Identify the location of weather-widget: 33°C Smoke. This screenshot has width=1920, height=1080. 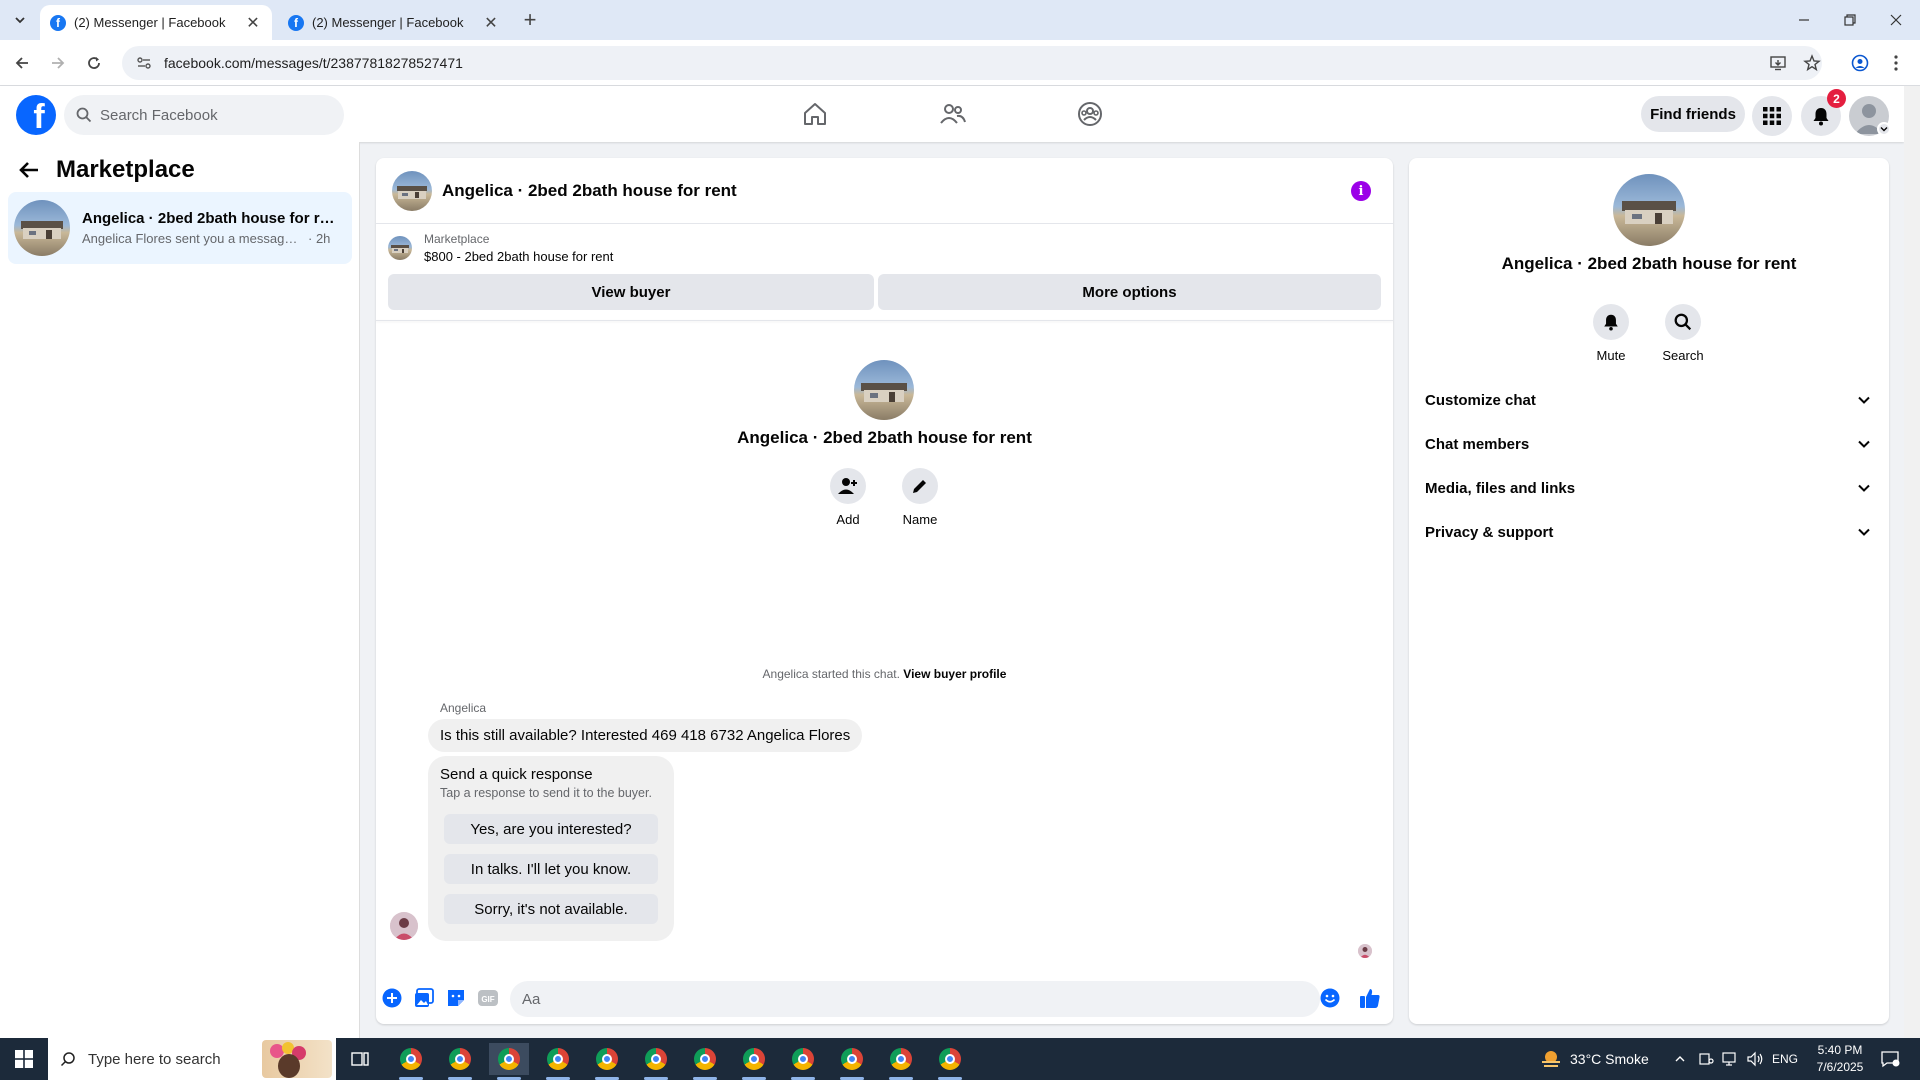
(1594, 1059).